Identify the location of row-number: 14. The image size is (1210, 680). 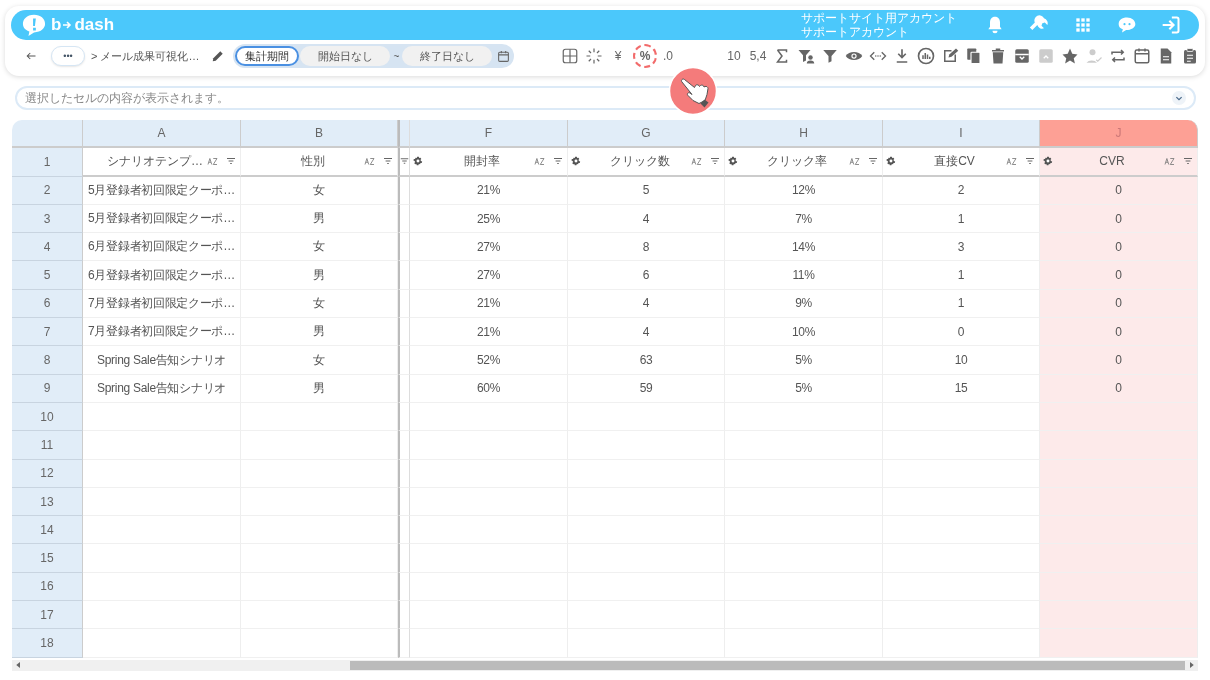
(47, 530).